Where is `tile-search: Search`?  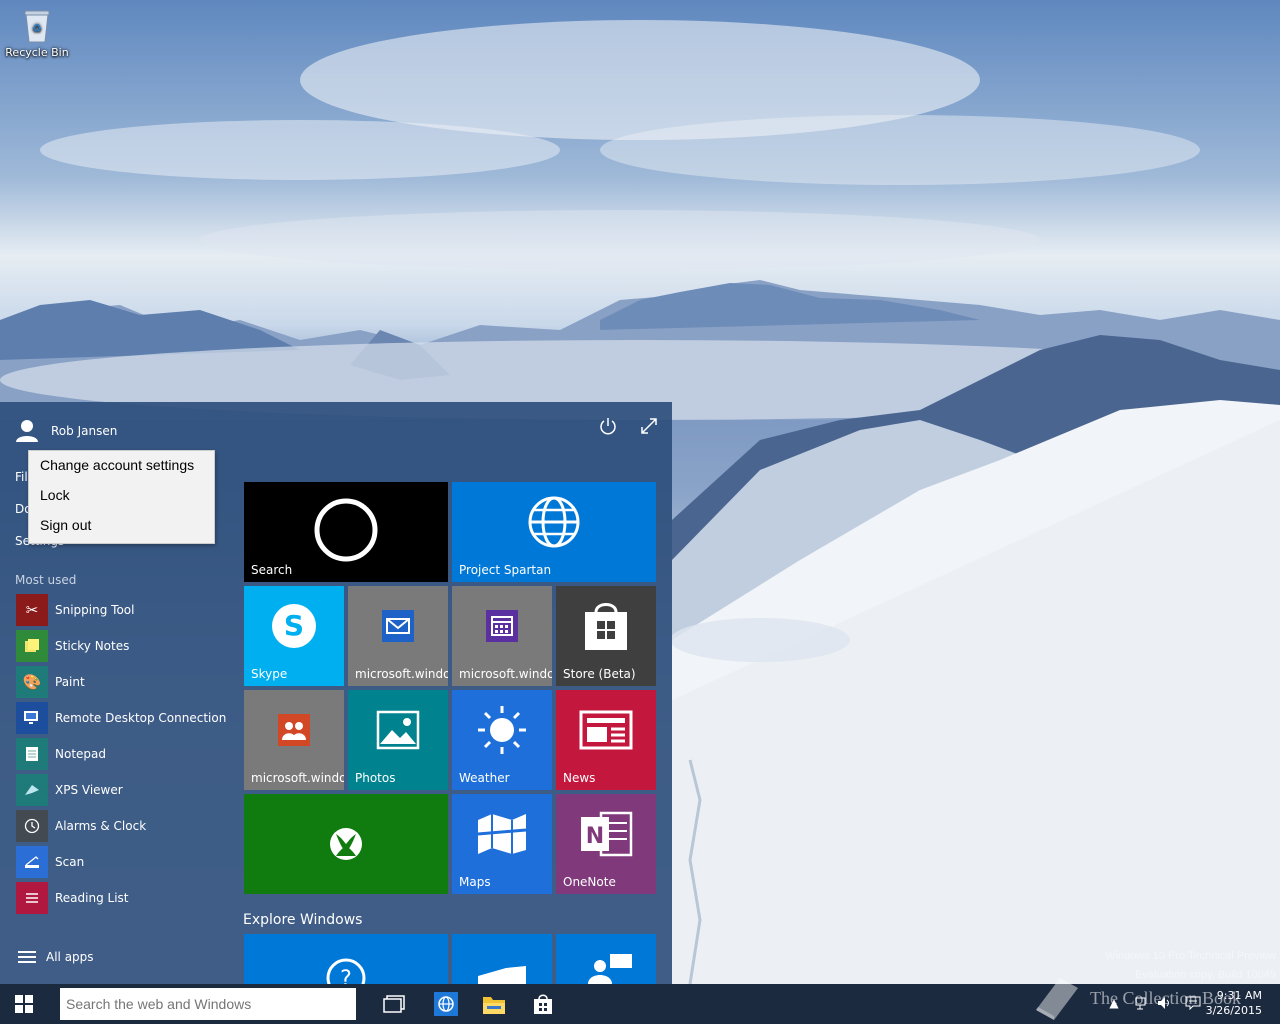
tile-search: Search is located at coordinates (346, 532).